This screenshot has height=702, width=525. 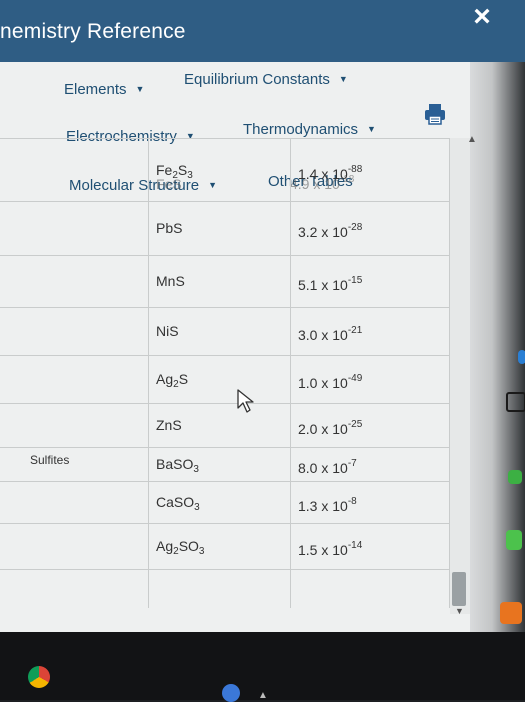 I want to click on table-cell-formula: NiS, so click(x=167, y=331).